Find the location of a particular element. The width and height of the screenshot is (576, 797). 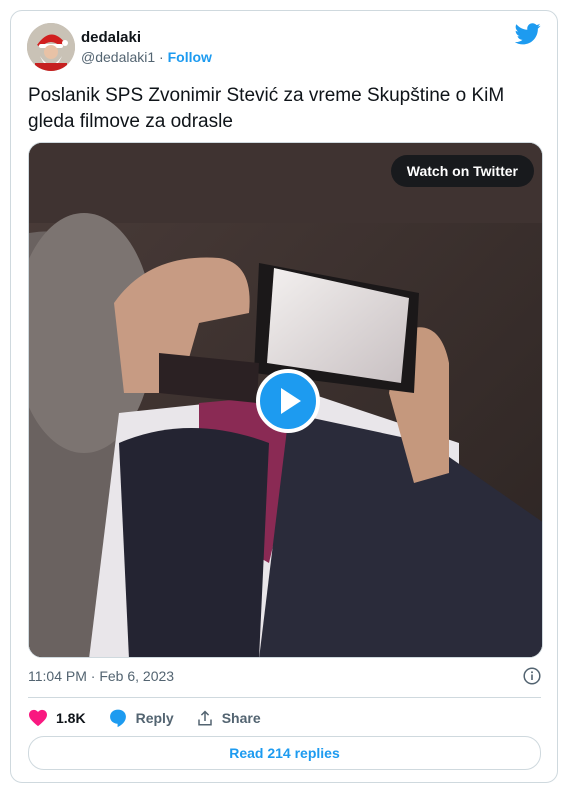

watch-on-twitter-button: Watch on Twitter is located at coordinates (462, 171).